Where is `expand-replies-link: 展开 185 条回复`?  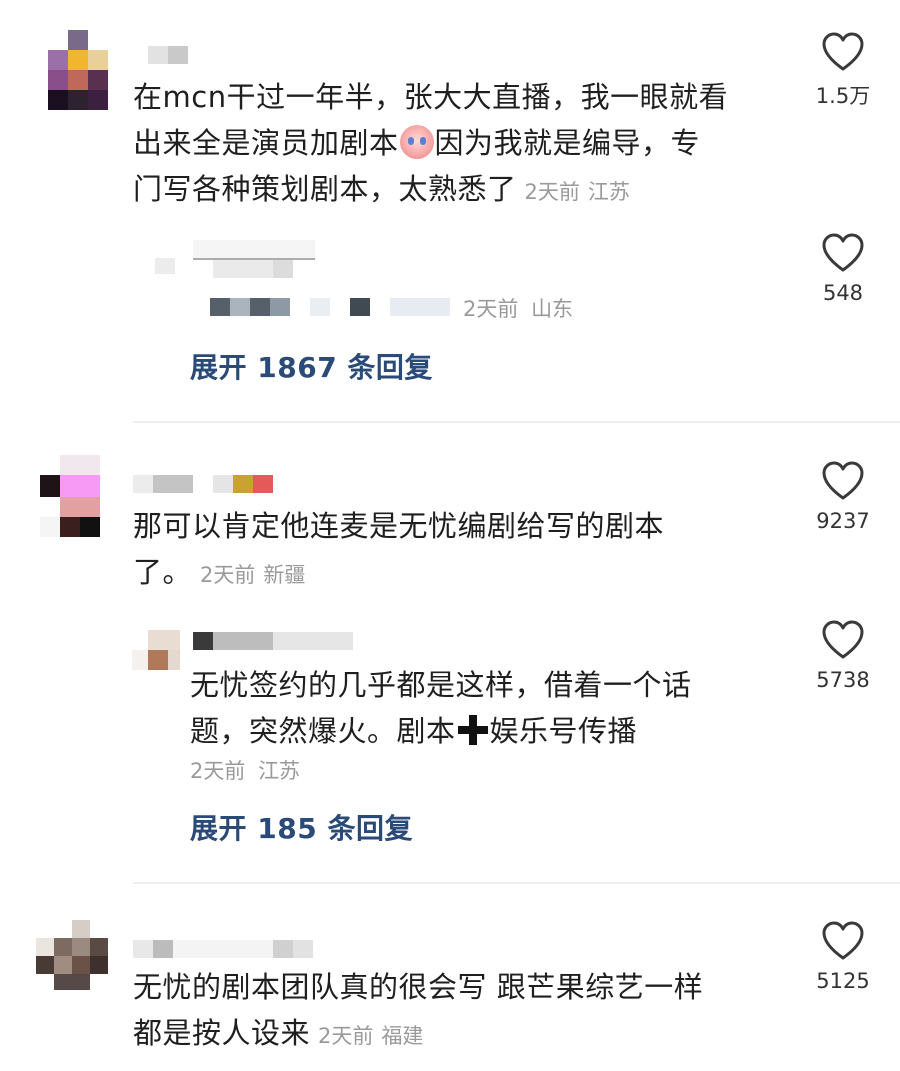 expand-replies-link: 展开 185 条回复 is located at coordinates (301, 827).